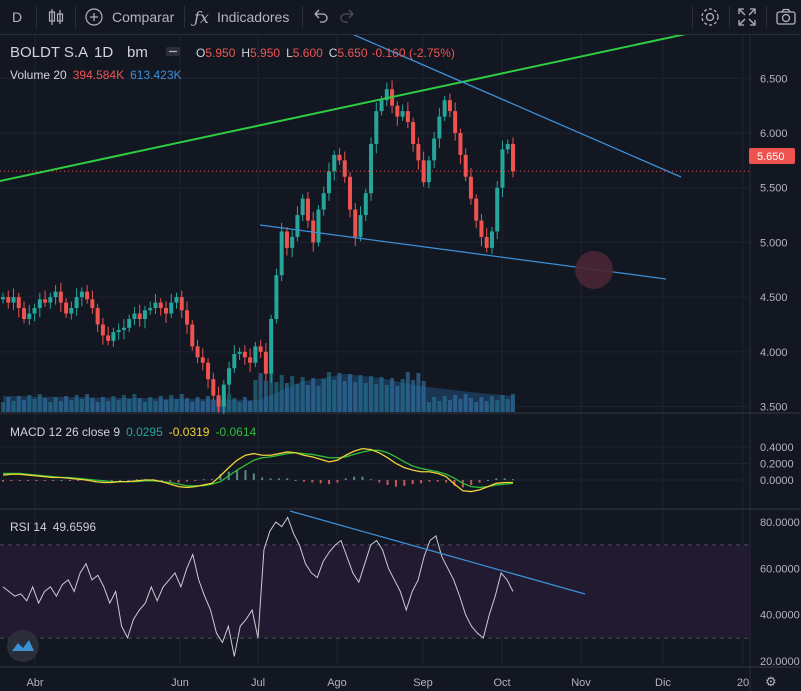  Describe the element at coordinates (94, 17) in the screenshot. I see `plus-circle-icon` at that location.